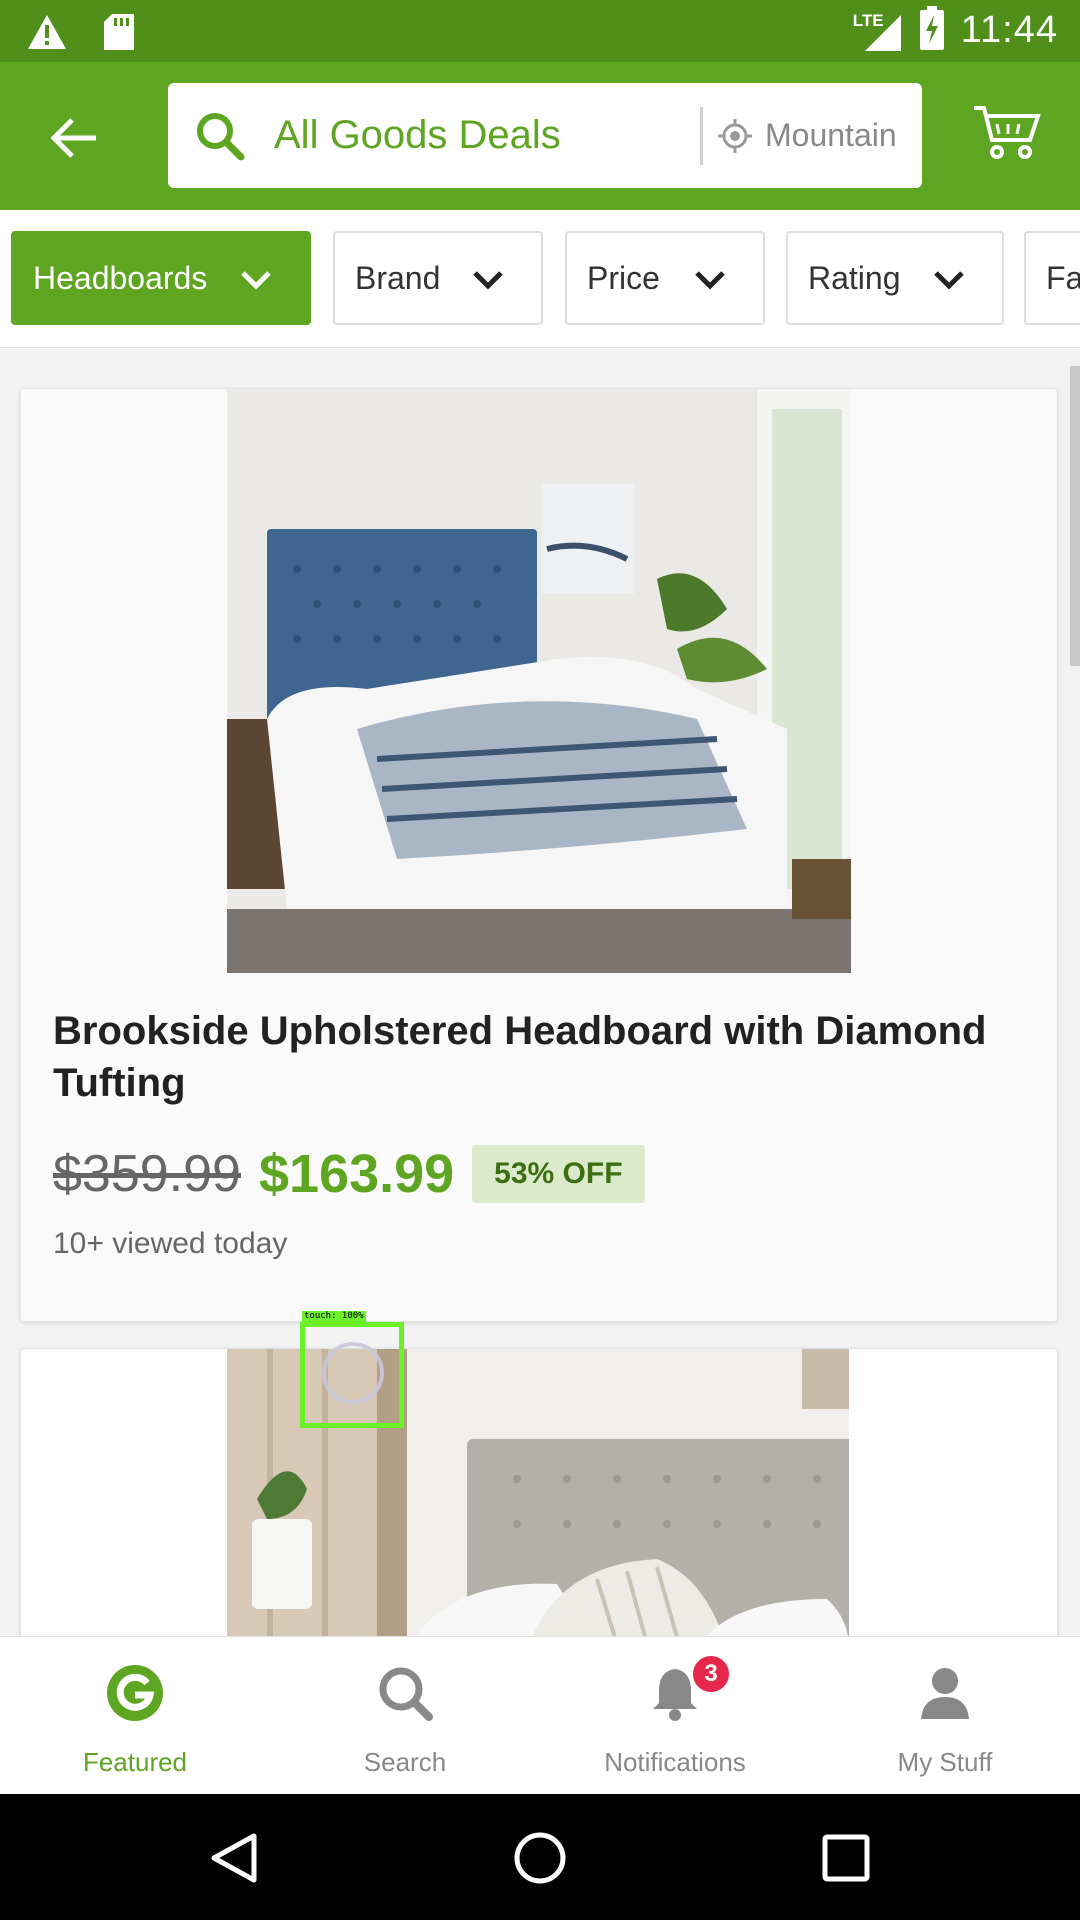 The image size is (1080, 1920). I want to click on search-bar: All Goods Deals Mountain View, so click(545, 135).